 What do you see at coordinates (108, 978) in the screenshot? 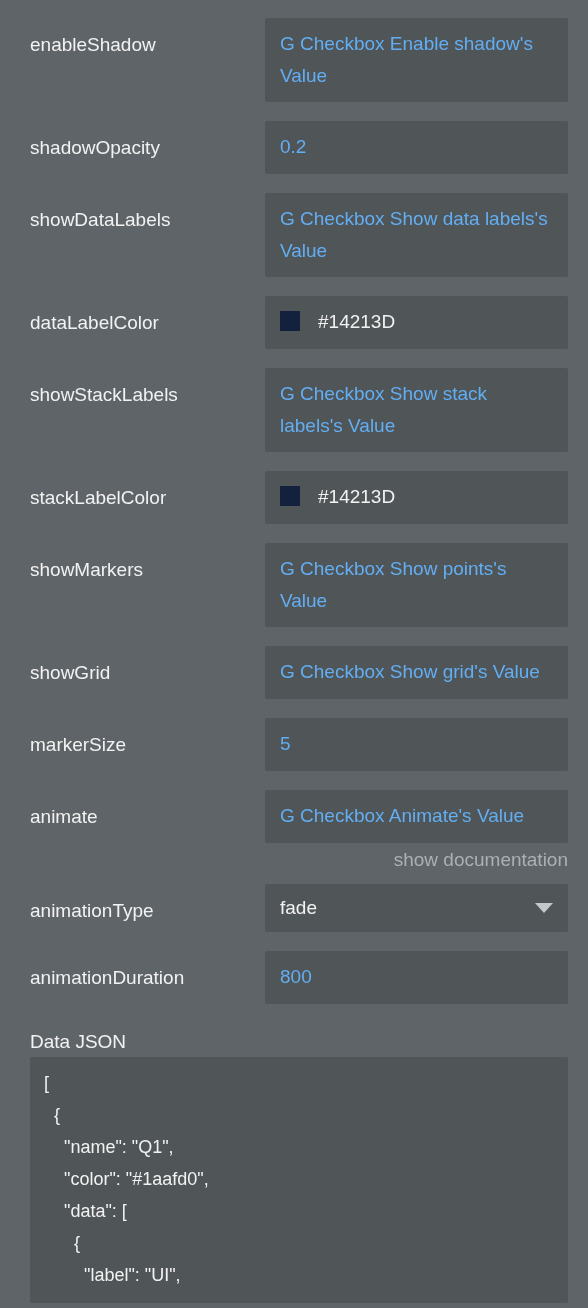
I see `property-label: animationDuration` at bounding box center [108, 978].